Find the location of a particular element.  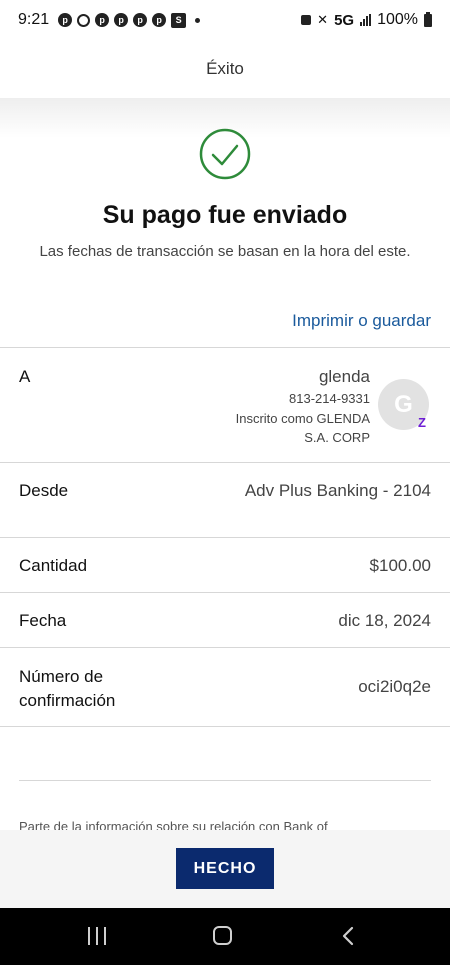

signal-icon is located at coordinates (366, 20).